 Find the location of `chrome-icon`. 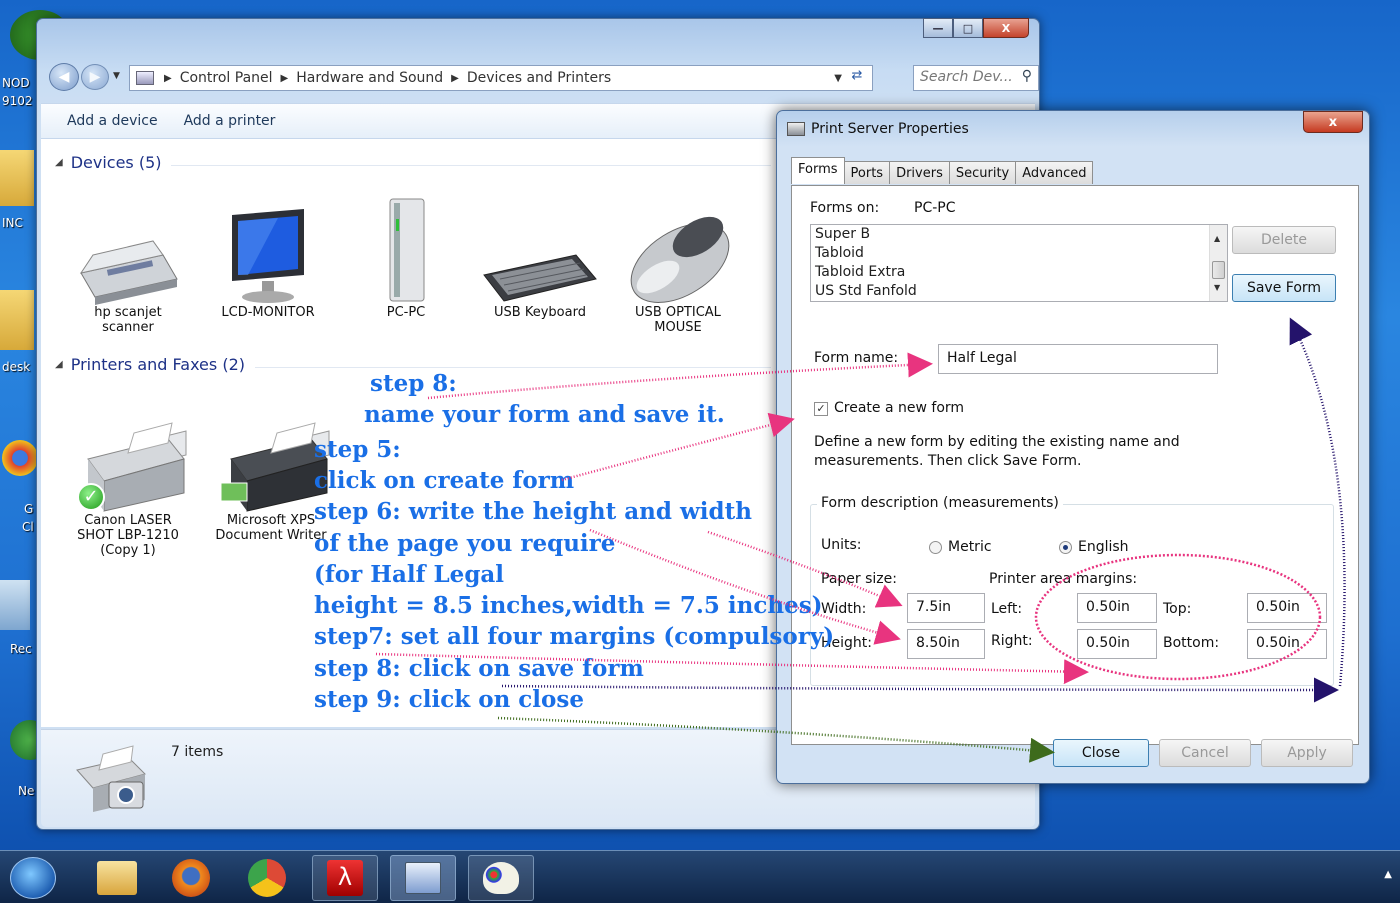

chrome-icon is located at coordinates (20, 458).